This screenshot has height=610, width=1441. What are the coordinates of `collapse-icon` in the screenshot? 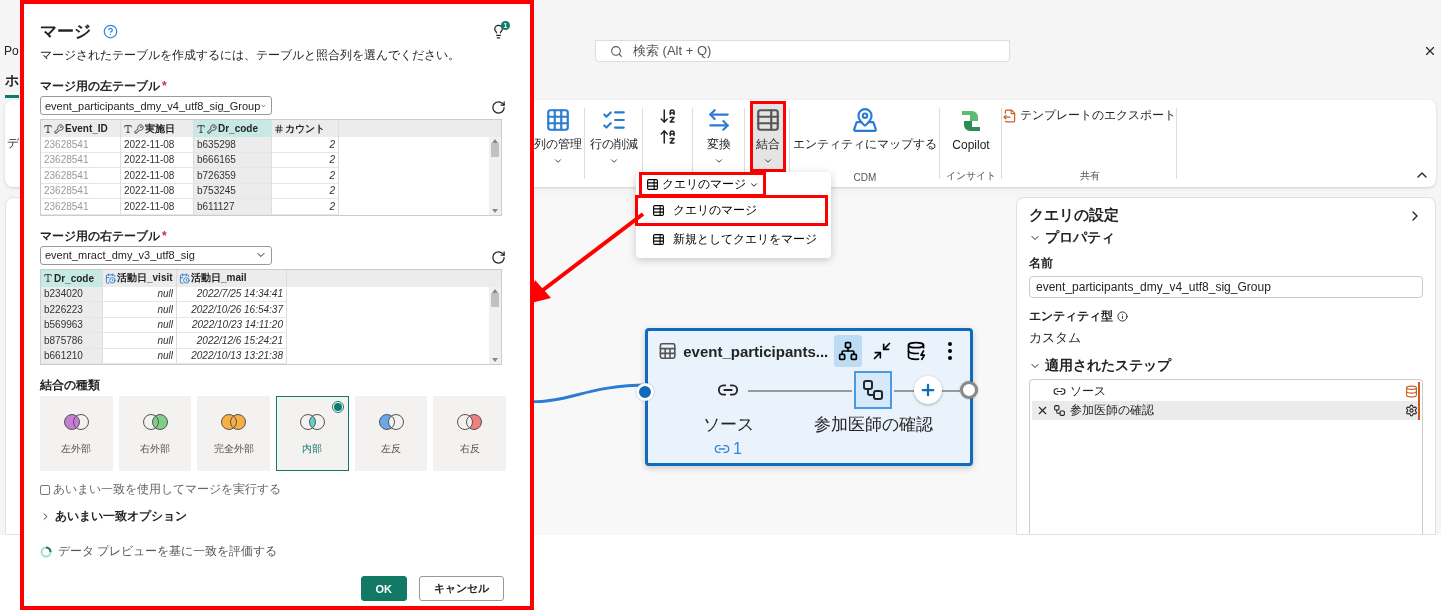 It's located at (882, 351).